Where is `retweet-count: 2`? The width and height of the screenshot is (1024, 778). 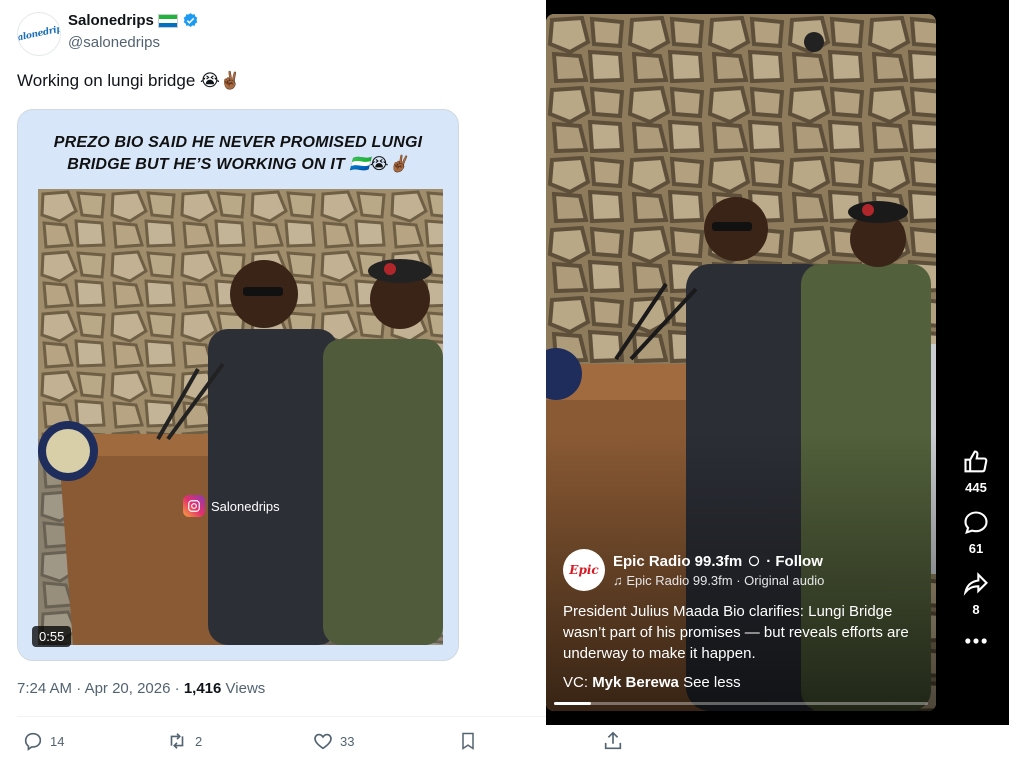 retweet-count: 2 is located at coordinates (199, 741).